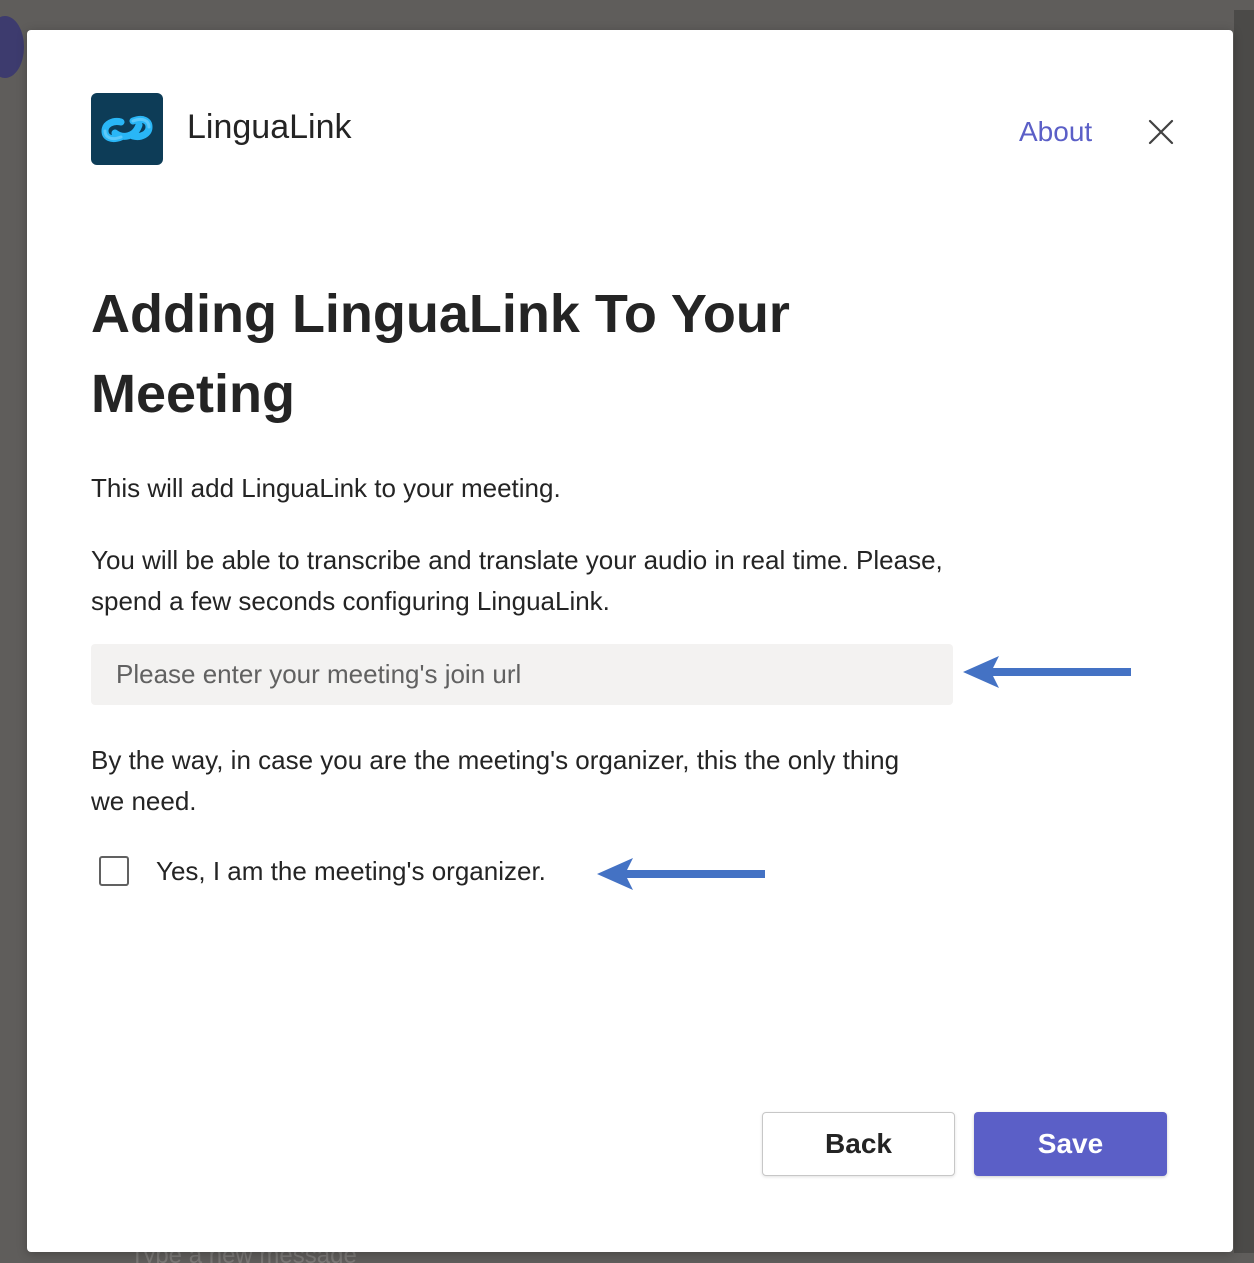  I want to click on organizer-checkbox, so click(114, 871).